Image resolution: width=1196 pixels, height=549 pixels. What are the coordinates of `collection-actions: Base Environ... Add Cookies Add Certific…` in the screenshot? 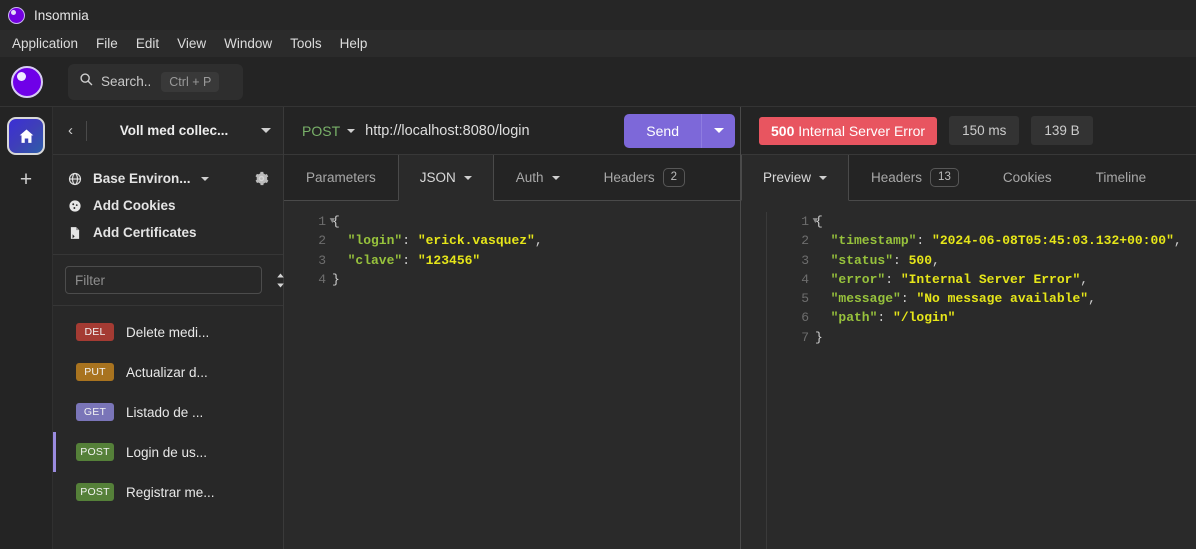 It's located at (168, 205).